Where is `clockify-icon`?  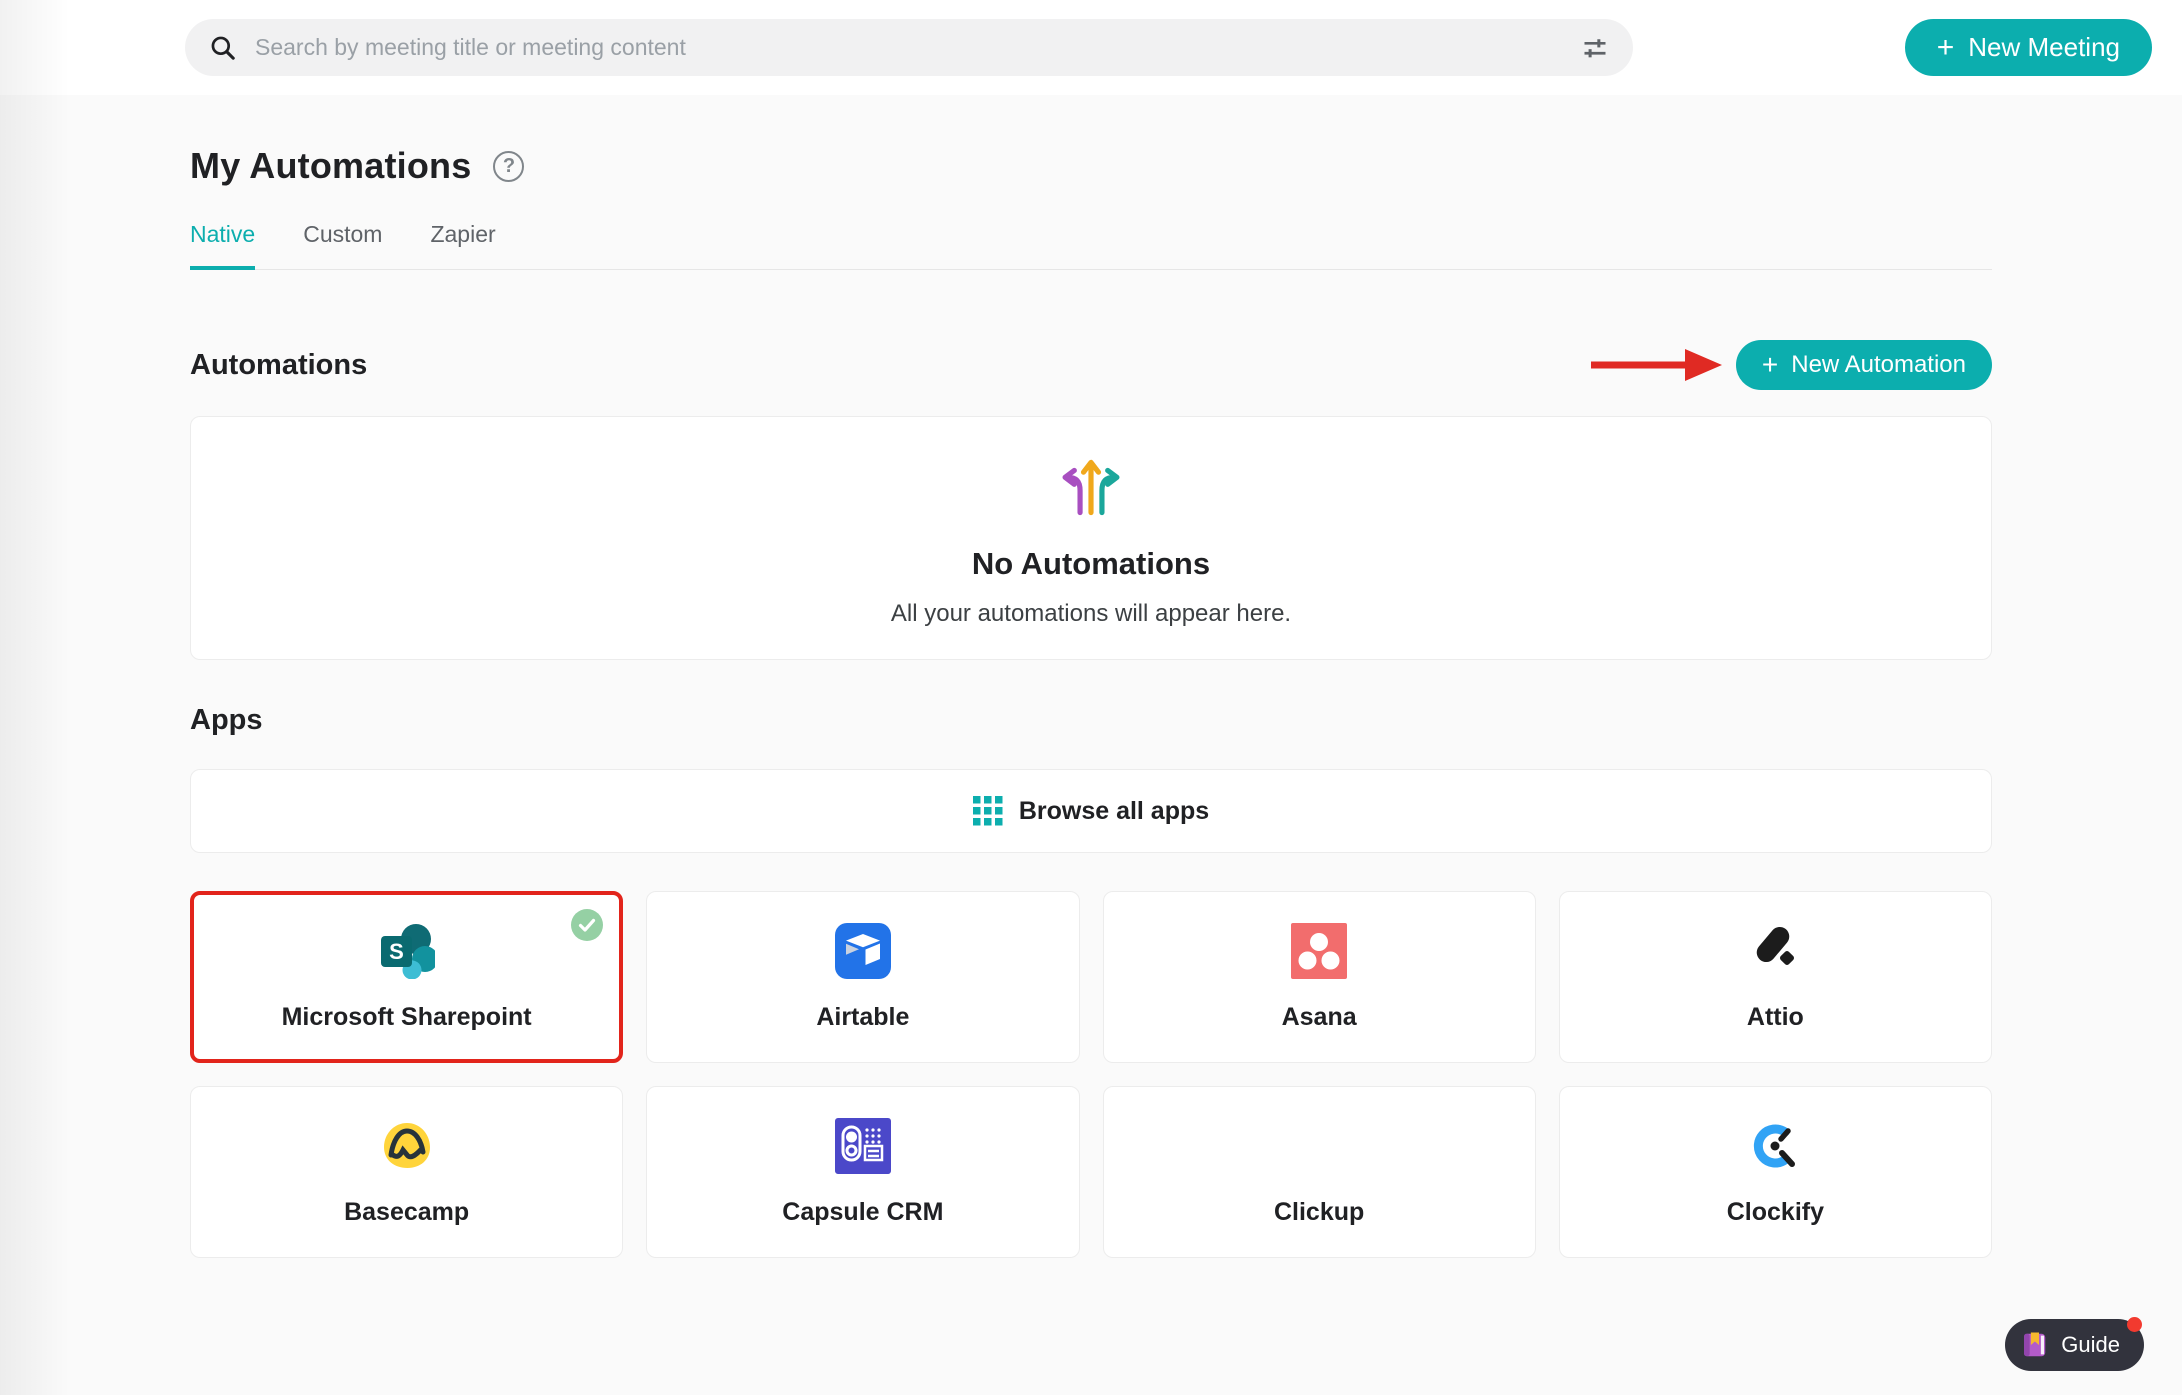 clockify-icon is located at coordinates (1775, 1146).